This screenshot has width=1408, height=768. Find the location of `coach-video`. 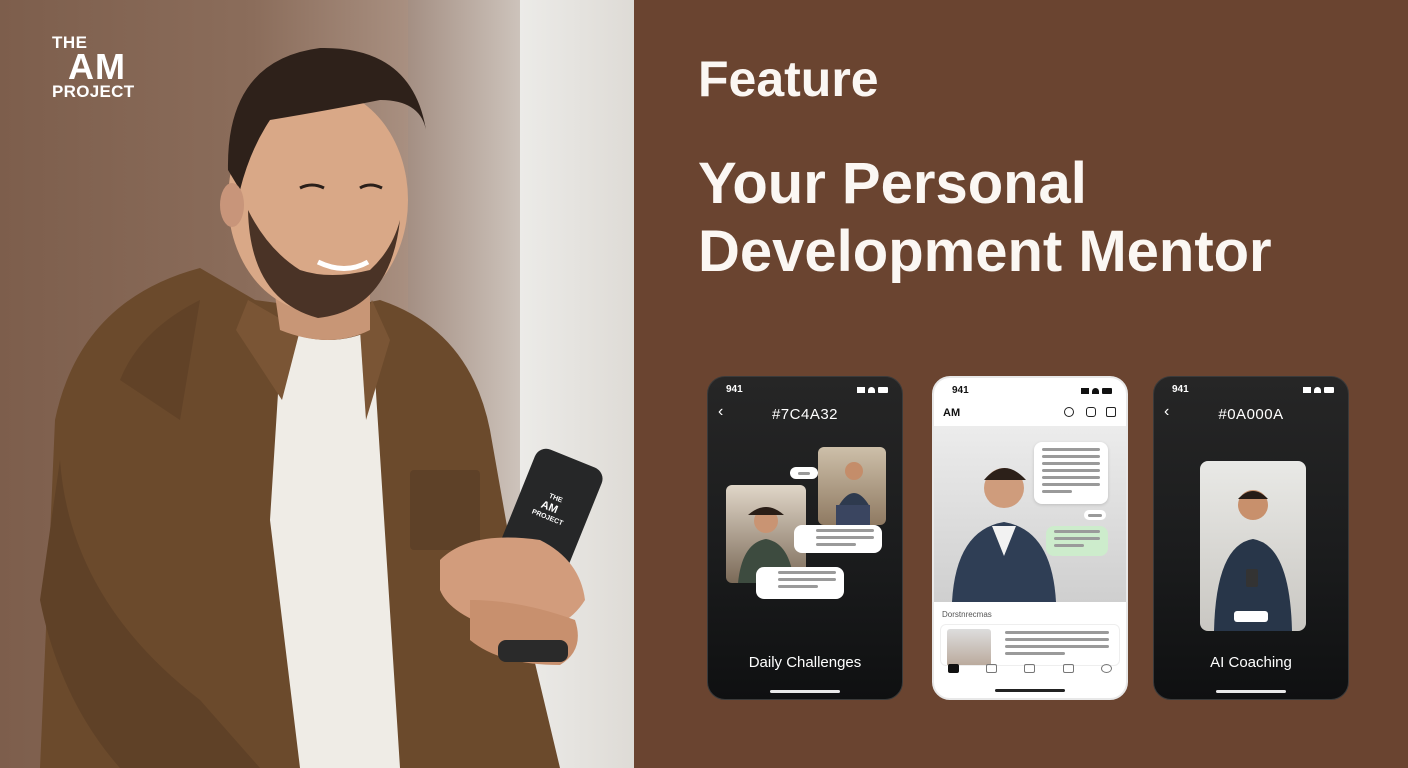

coach-video is located at coordinates (1253, 546).